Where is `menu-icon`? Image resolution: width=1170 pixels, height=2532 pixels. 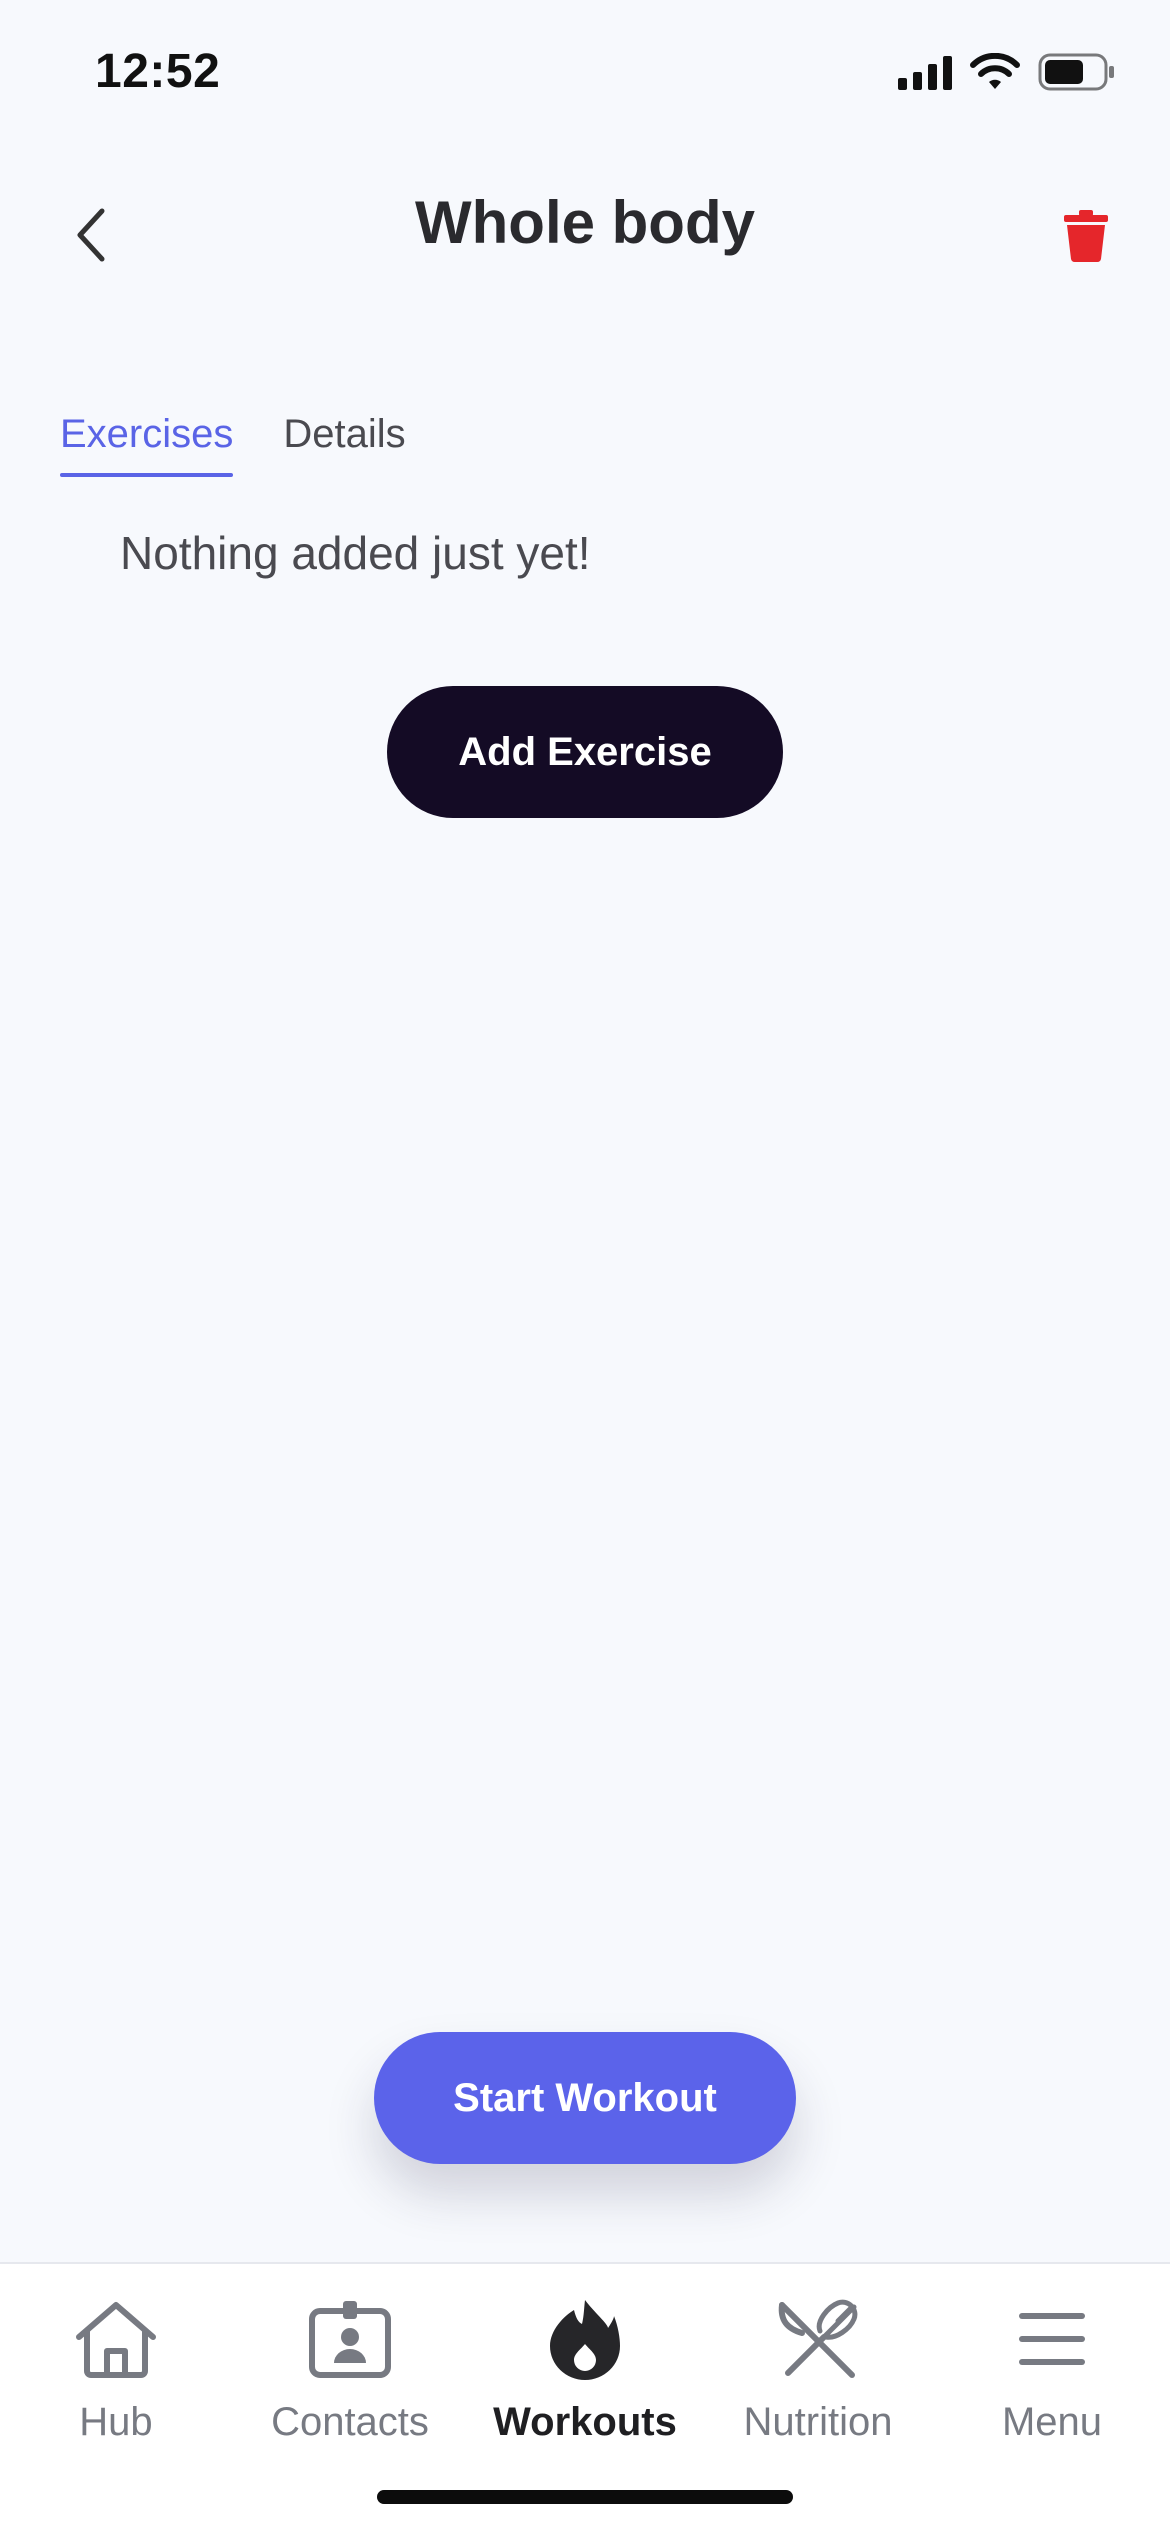
menu-icon is located at coordinates (1052, 2339).